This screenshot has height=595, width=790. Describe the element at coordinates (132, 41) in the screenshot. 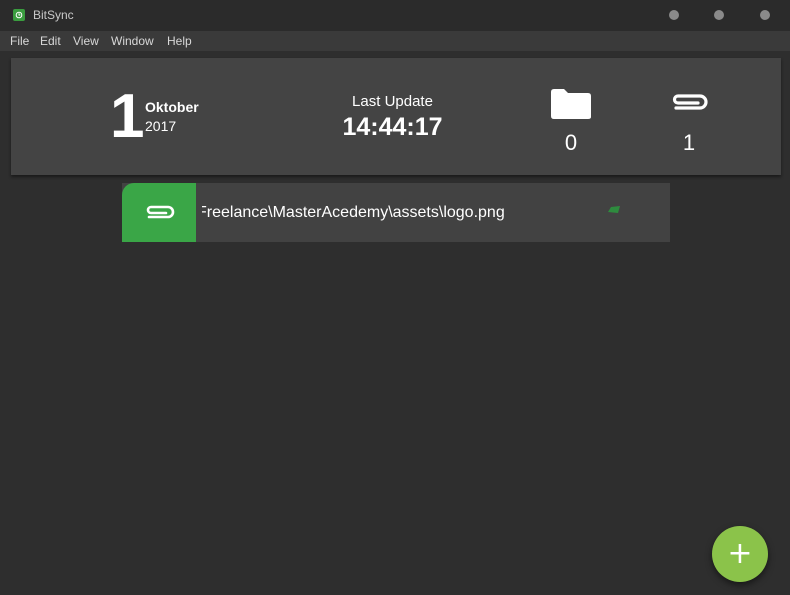

I see `menu-window: Window` at that location.